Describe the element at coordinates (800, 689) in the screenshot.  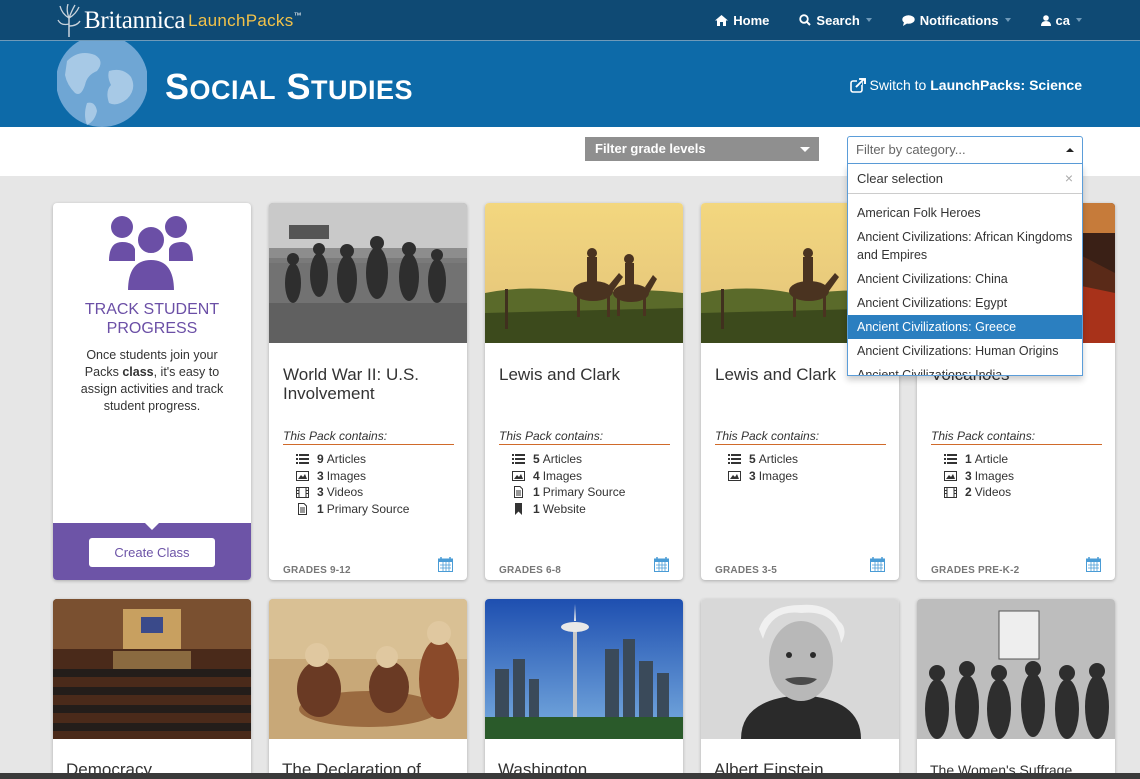
I see `pack-card: Albert Einstein` at that location.